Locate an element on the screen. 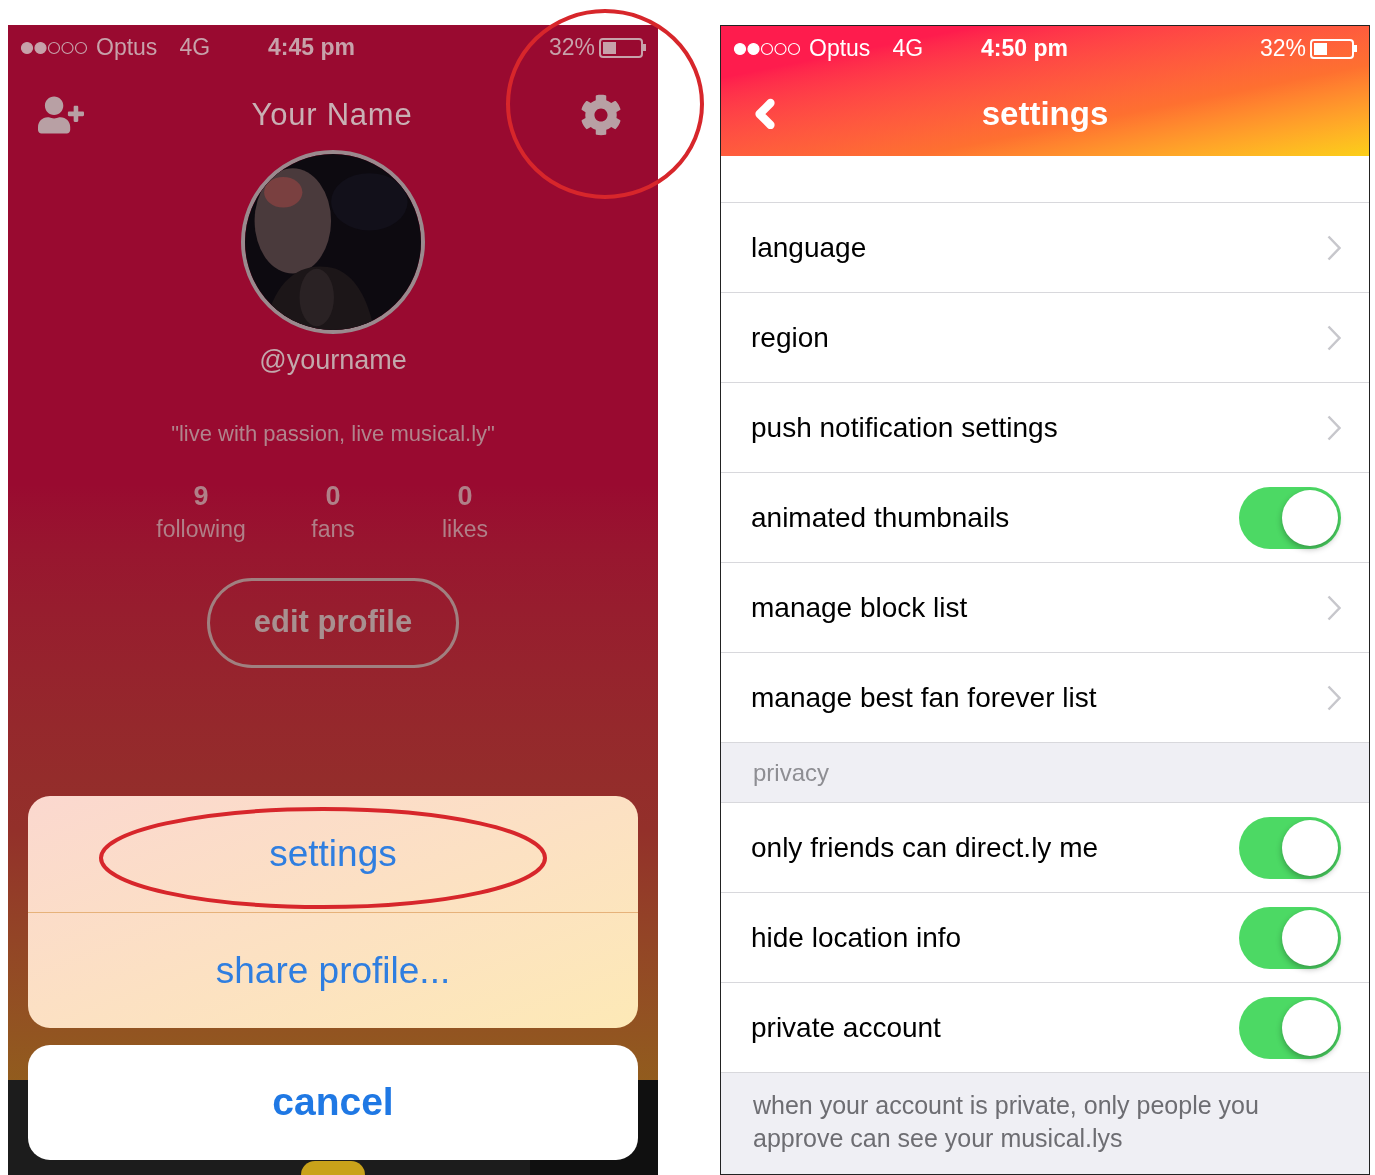 This screenshot has width=1375, height=1175. stat-label: likes is located at coordinates (465, 529).